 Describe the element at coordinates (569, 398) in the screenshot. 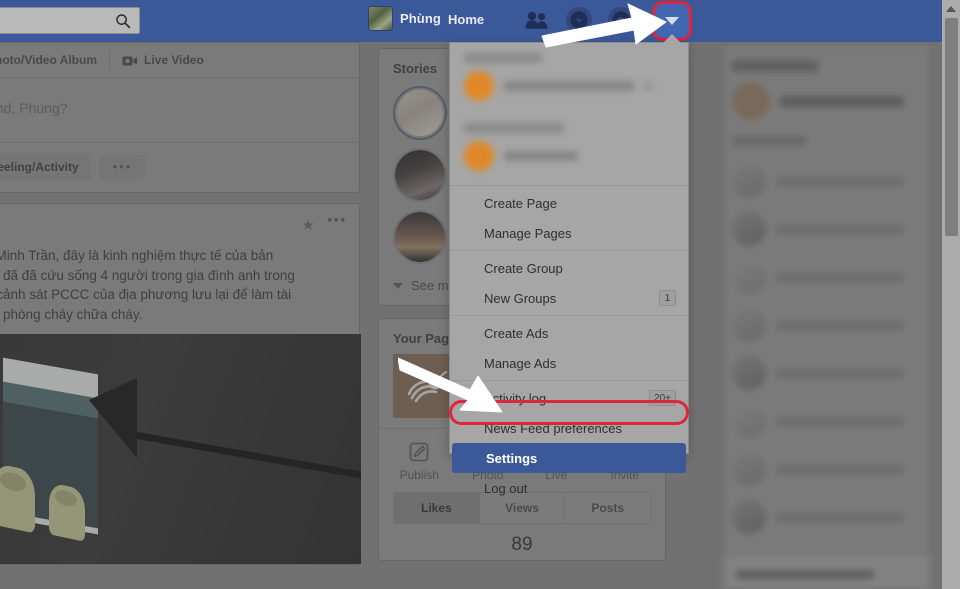

I see `menu-item-activity-log: Activity log 20+` at that location.